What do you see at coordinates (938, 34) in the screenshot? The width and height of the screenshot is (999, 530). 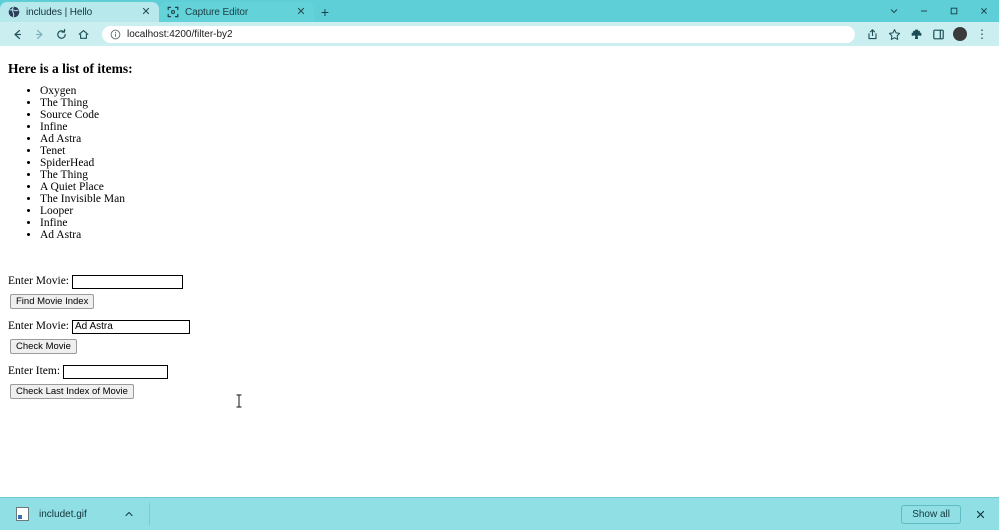 I see `side-panel-icon` at bounding box center [938, 34].